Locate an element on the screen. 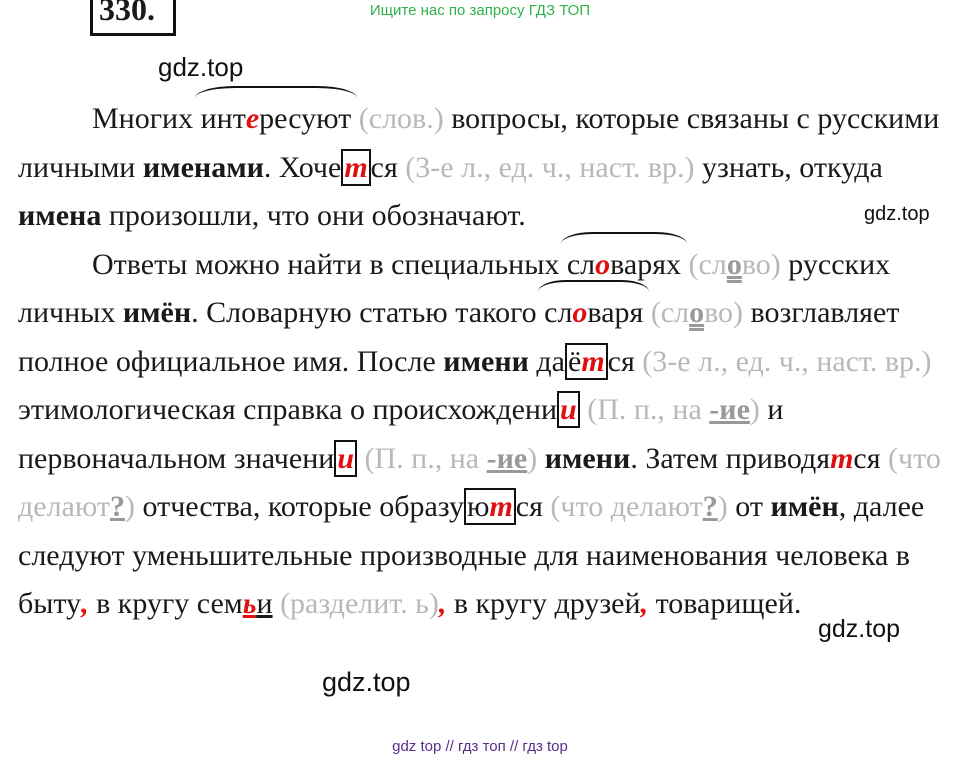 This screenshot has height=762, width=960. root-arc: интересуют is located at coordinates (276, 118).